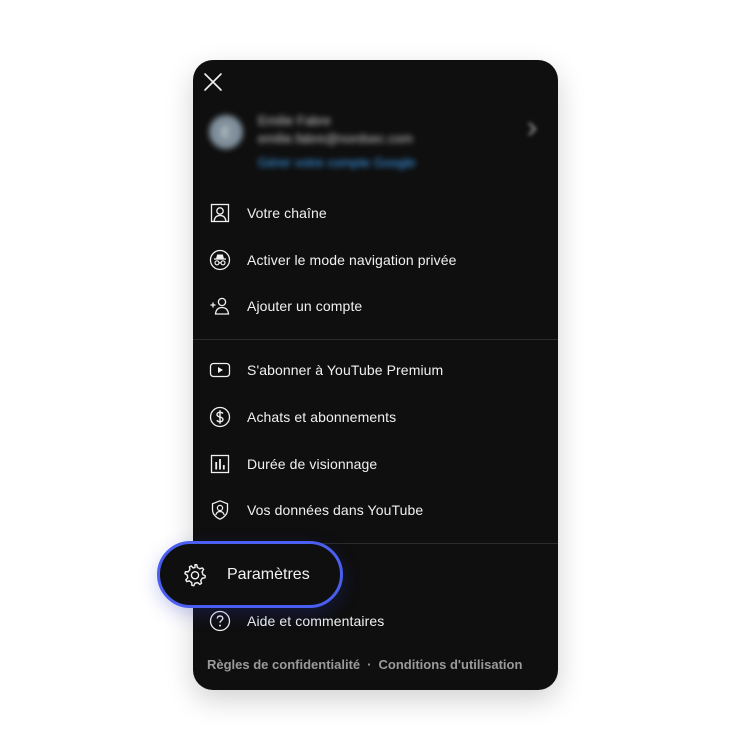 The width and height of the screenshot is (750, 750). What do you see at coordinates (226, 132) in the screenshot?
I see `avatar: E` at bounding box center [226, 132].